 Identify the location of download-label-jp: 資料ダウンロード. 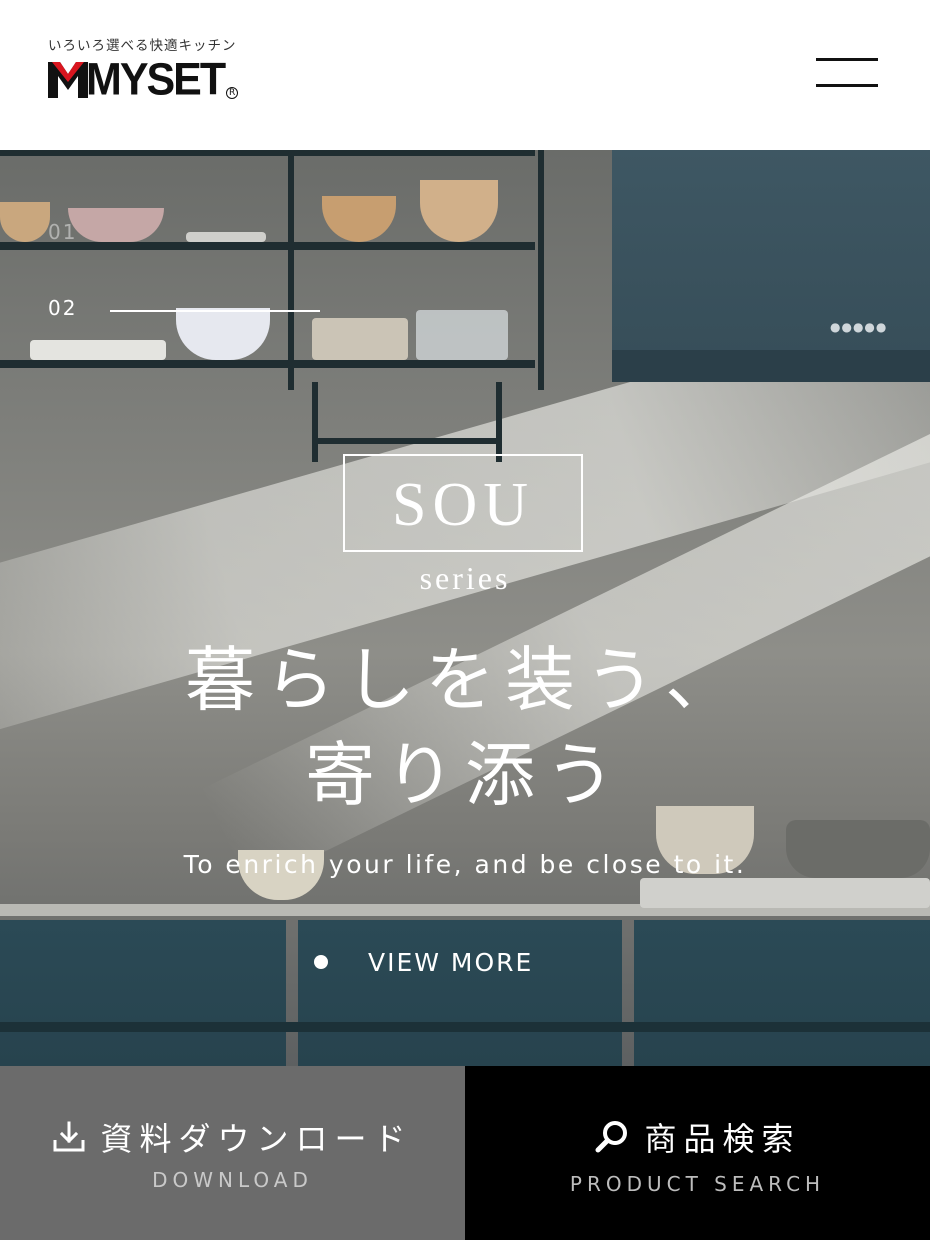
(256, 1139).